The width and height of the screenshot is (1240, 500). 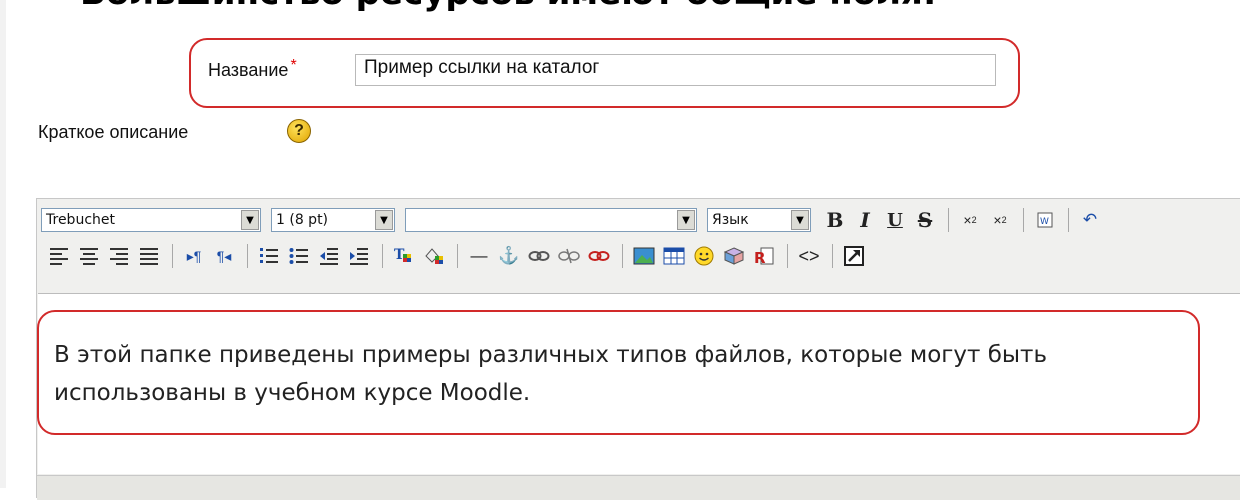 I want to click on required-star-icon: *, so click(x=293, y=65).